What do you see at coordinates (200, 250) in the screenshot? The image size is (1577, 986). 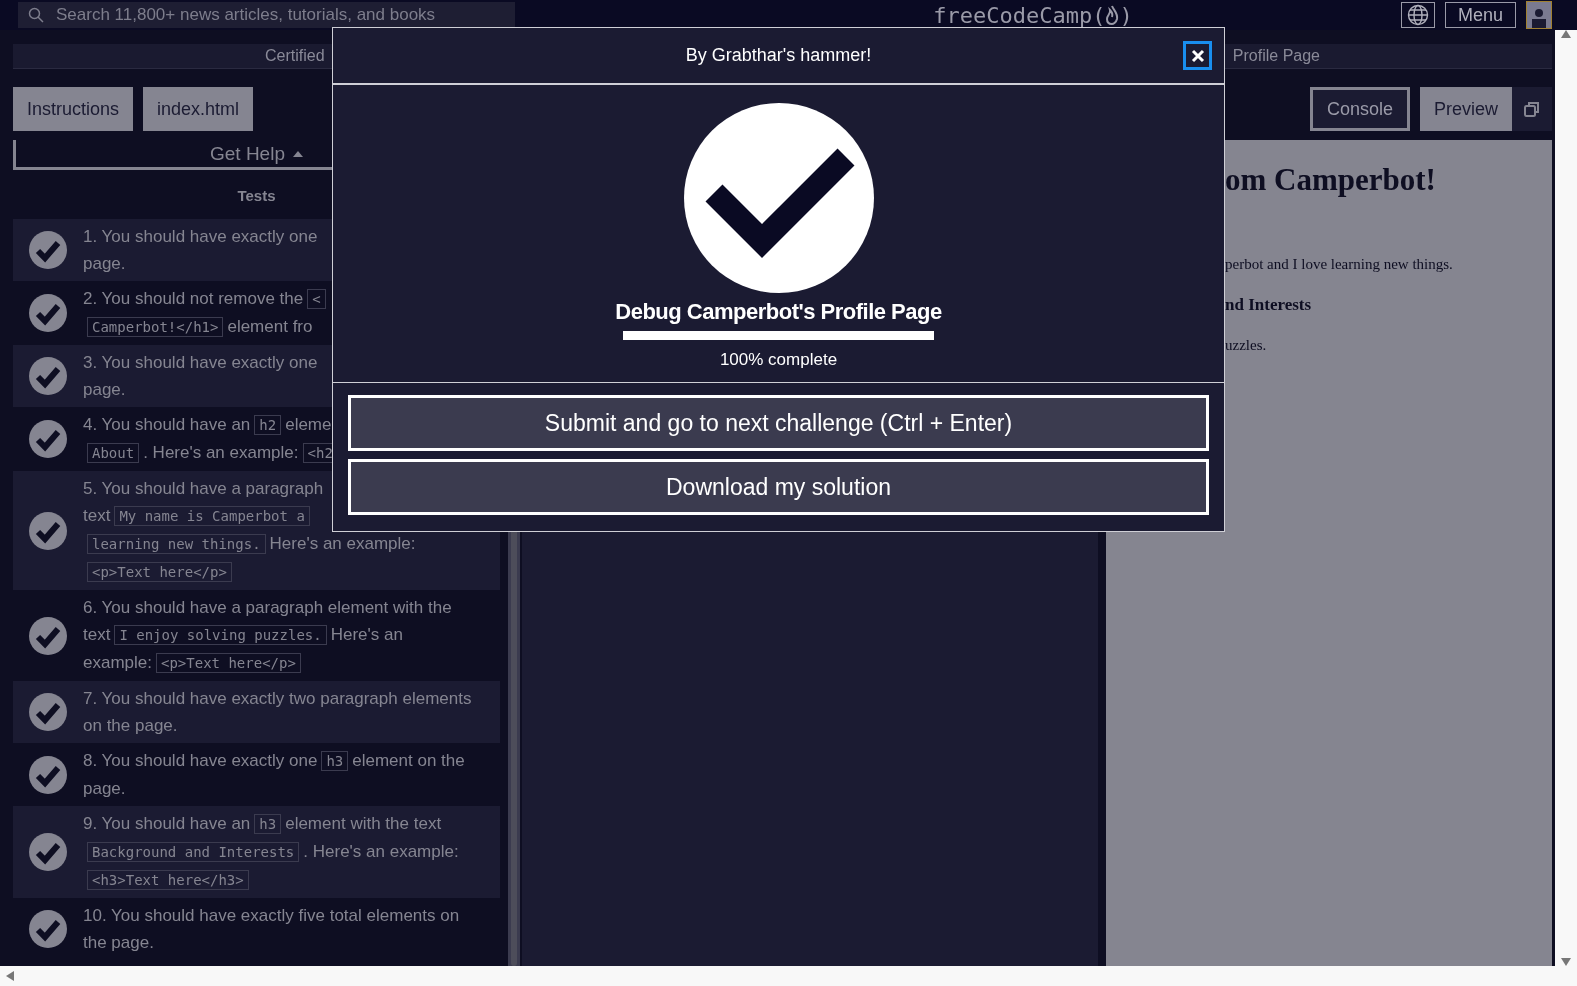 I see `test-description: 1. You should have exactly one page.` at bounding box center [200, 250].